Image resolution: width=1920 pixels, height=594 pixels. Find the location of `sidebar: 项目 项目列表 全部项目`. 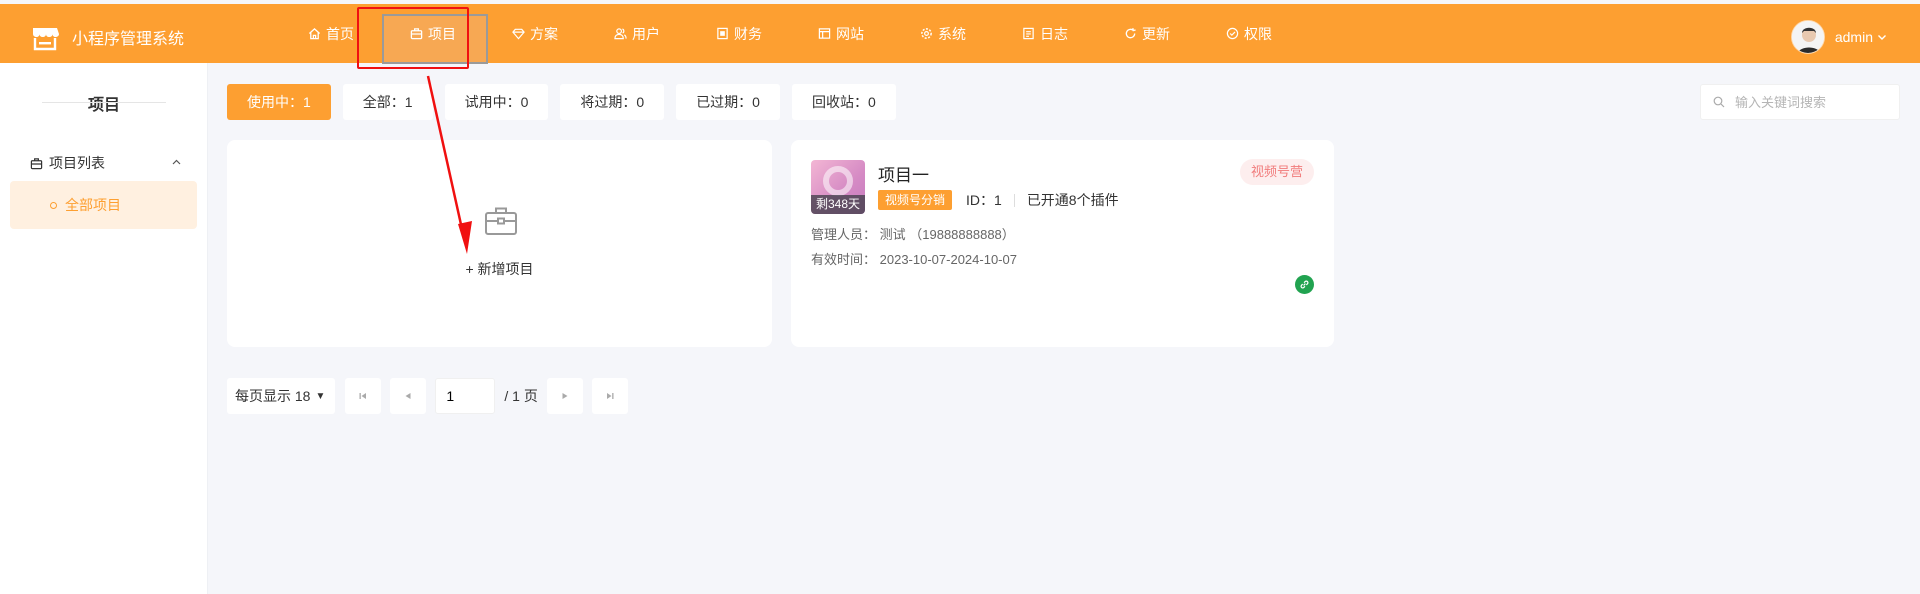

sidebar: 项目 项目列表 全部项目 is located at coordinates (104, 328).